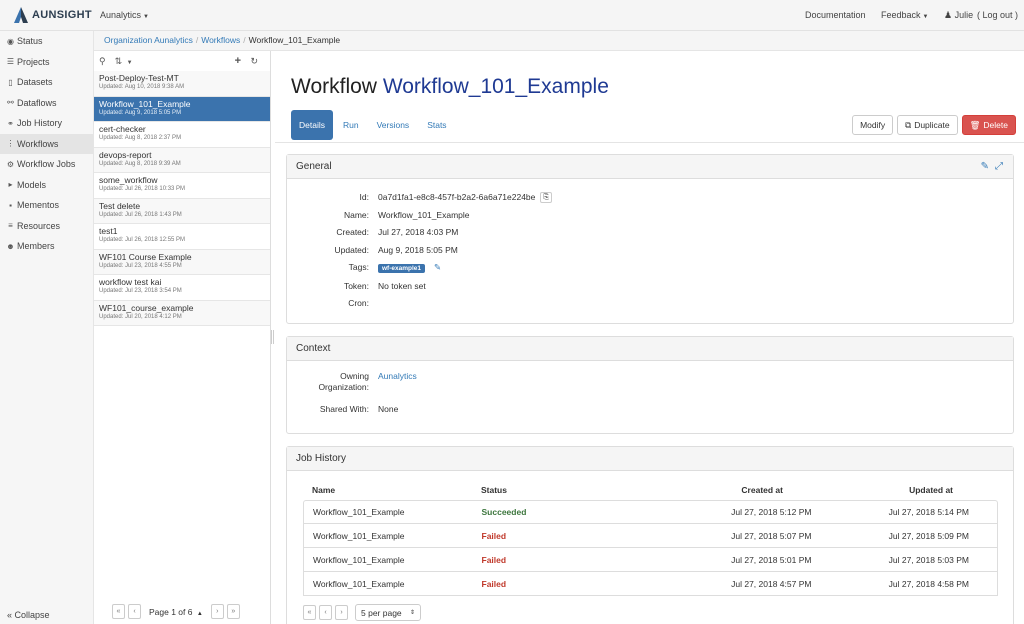  What do you see at coordinates (352, 232) in the screenshot?
I see `field-label: Created:` at bounding box center [352, 232].